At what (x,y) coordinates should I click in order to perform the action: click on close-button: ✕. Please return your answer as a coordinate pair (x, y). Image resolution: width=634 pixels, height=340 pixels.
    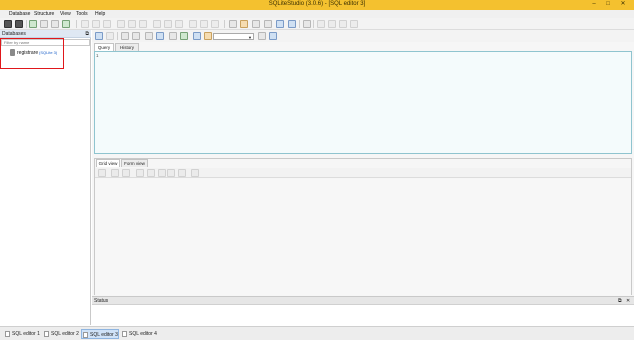
    Looking at the image, I should click on (623, 4).